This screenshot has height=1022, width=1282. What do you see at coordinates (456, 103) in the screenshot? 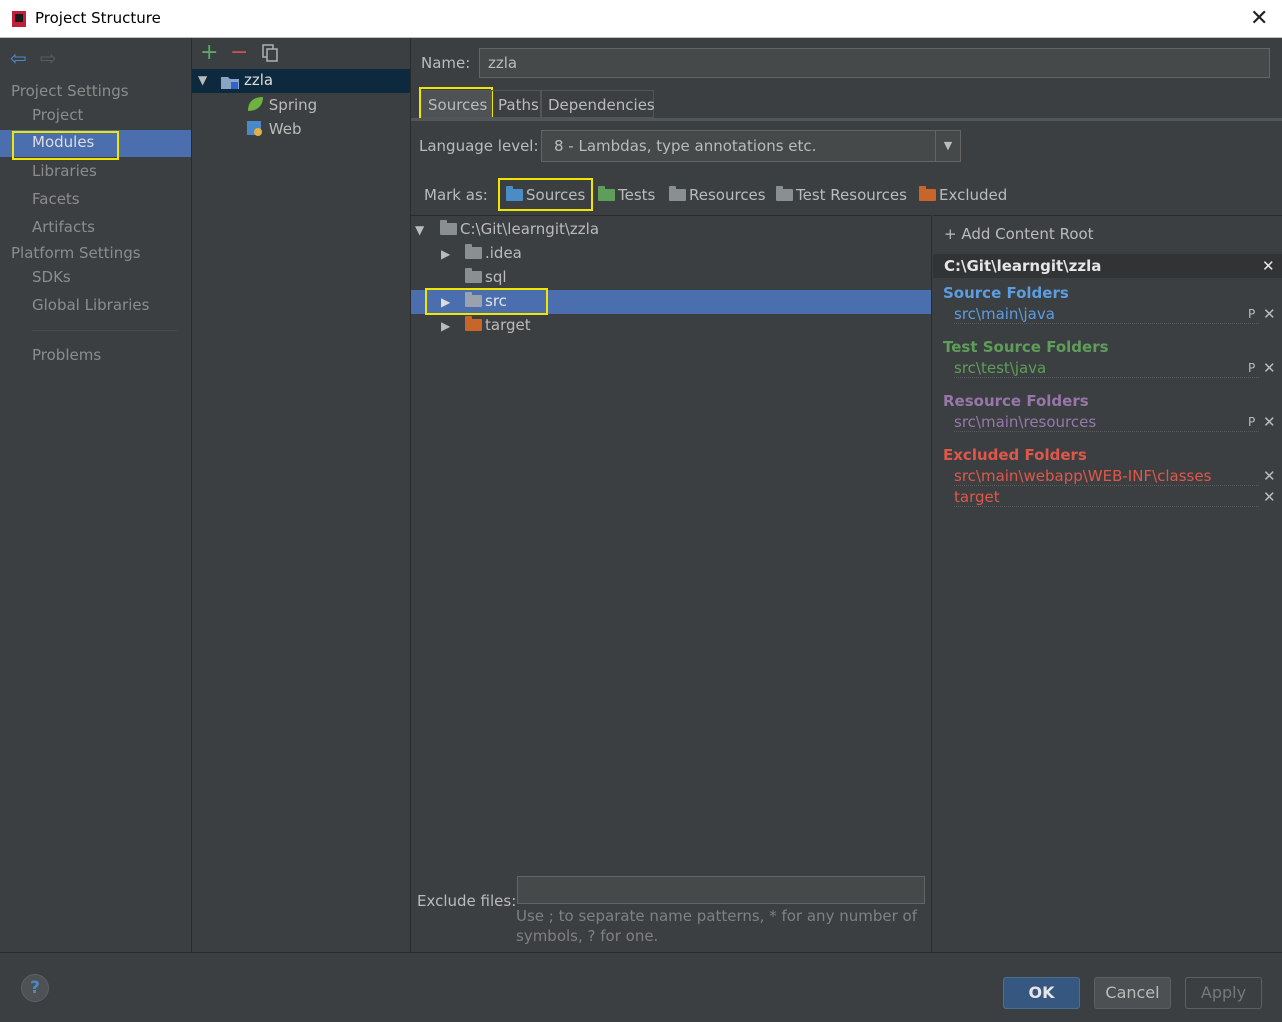
I see `sources-tab-highlight-box` at bounding box center [456, 103].